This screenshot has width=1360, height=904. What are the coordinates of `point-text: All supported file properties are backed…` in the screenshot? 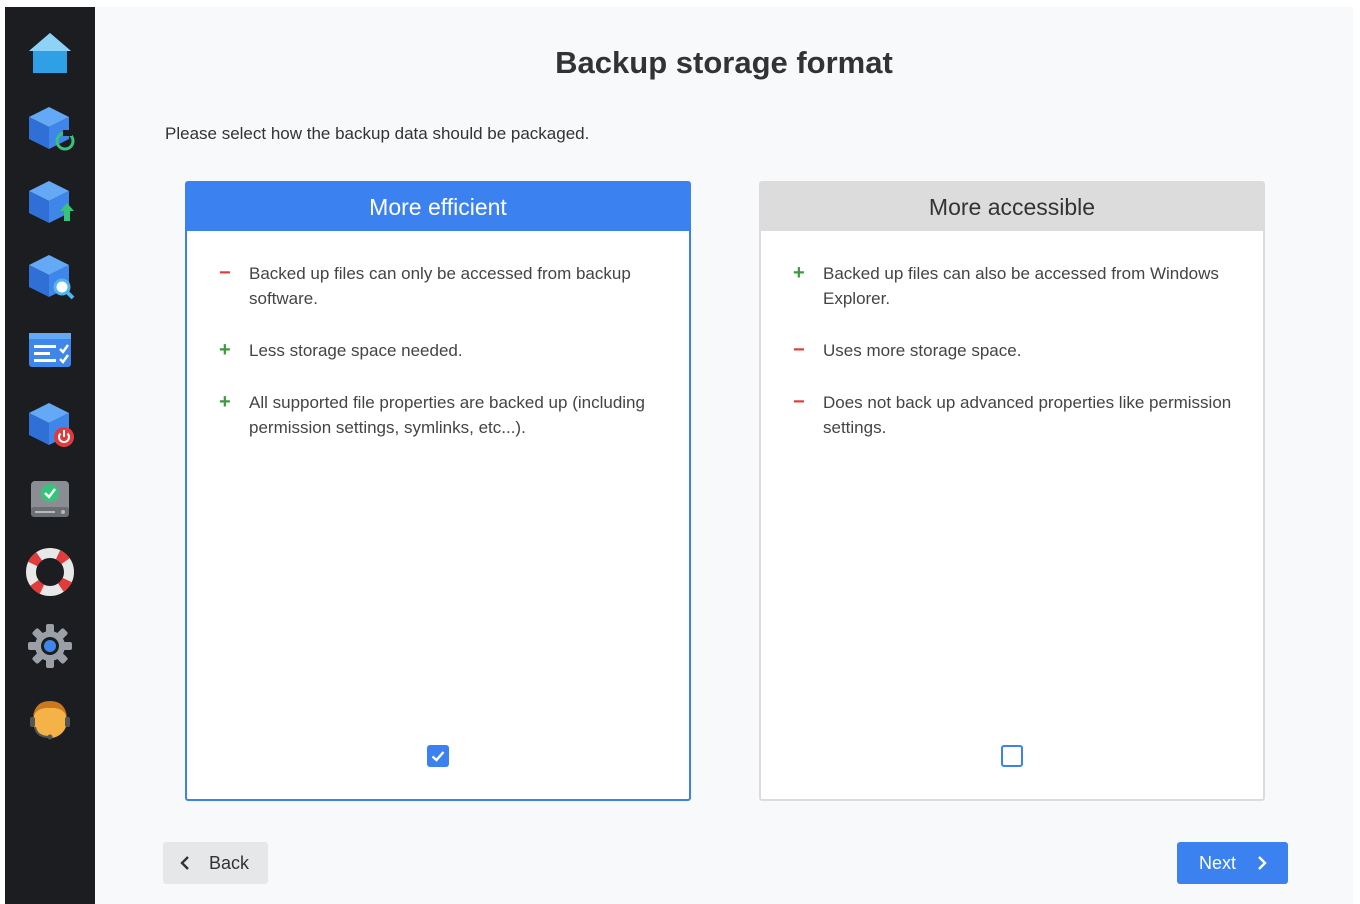 It's located at (447, 415).